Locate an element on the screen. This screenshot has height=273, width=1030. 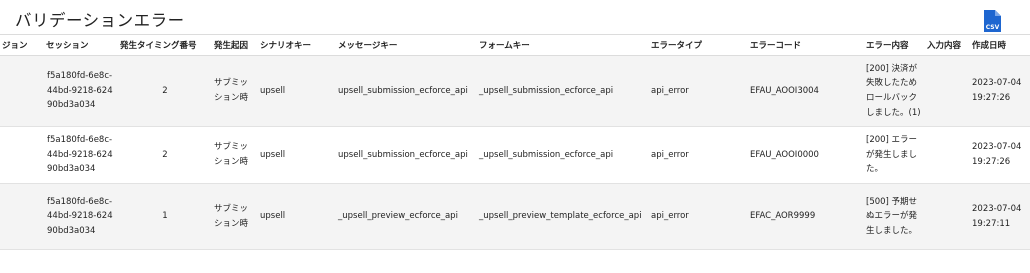
column-header-session: セッション is located at coordinates (81, 45).